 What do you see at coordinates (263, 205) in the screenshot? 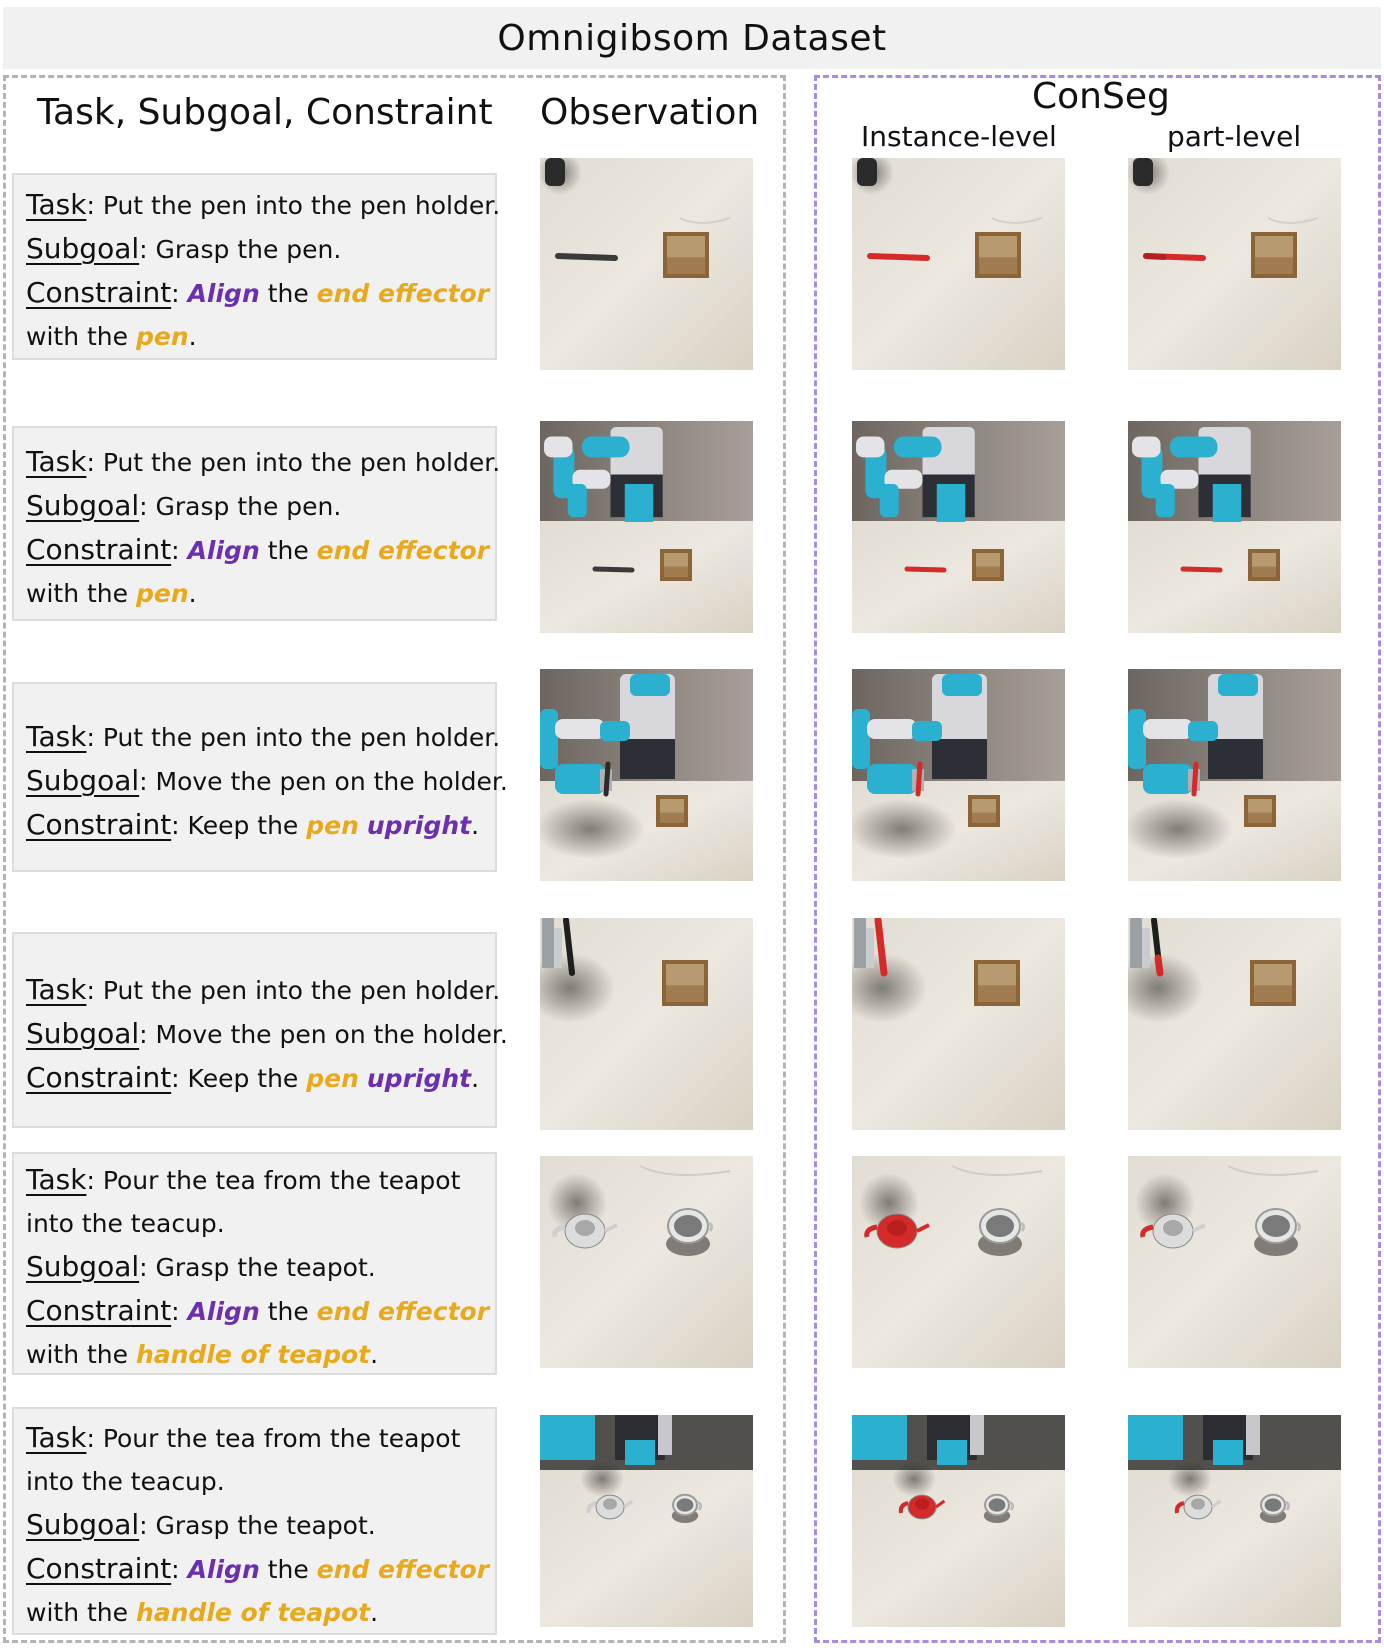
I see `task-line: Task: Put the pen into the pen holder.` at bounding box center [263, 205].